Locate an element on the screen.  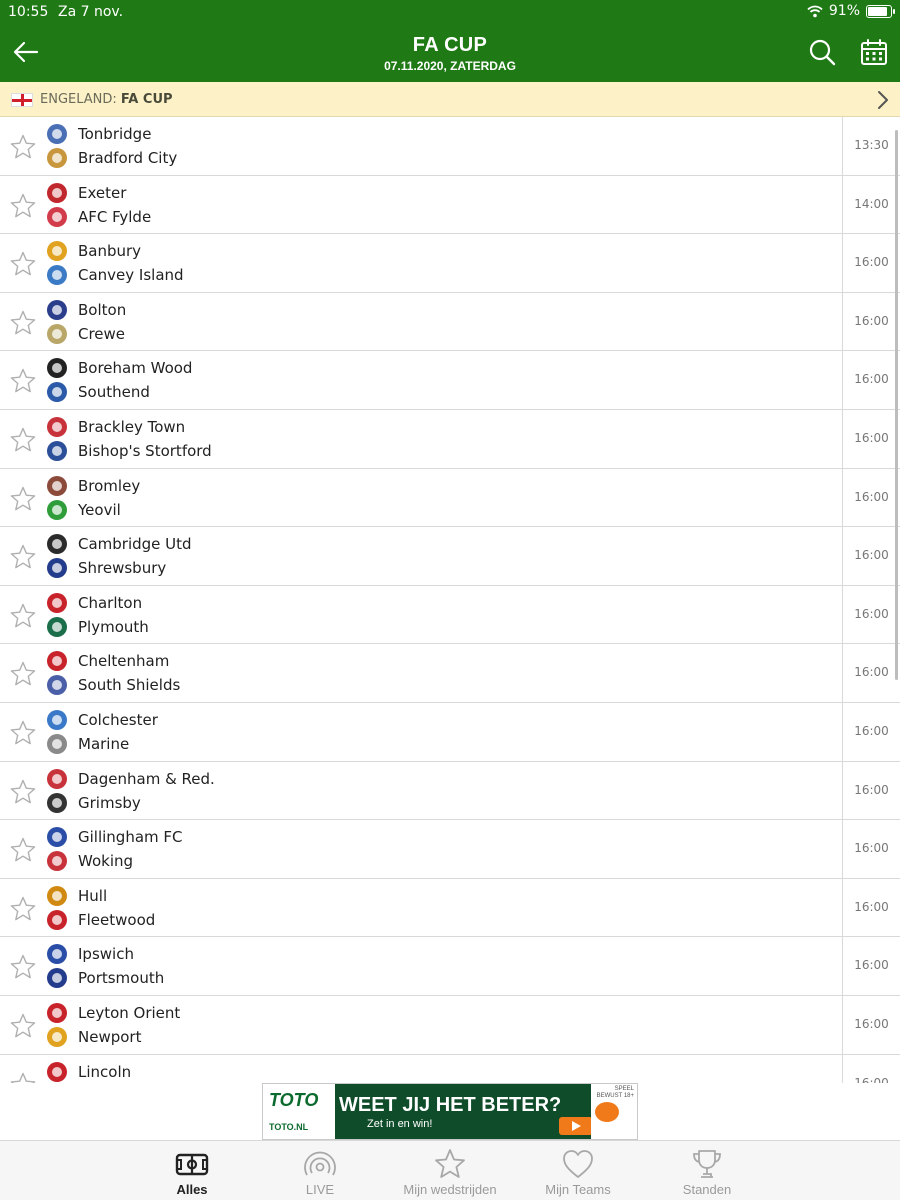
tab-mijn-teams: Mijn Teams is located at coordinates (578, 1170).